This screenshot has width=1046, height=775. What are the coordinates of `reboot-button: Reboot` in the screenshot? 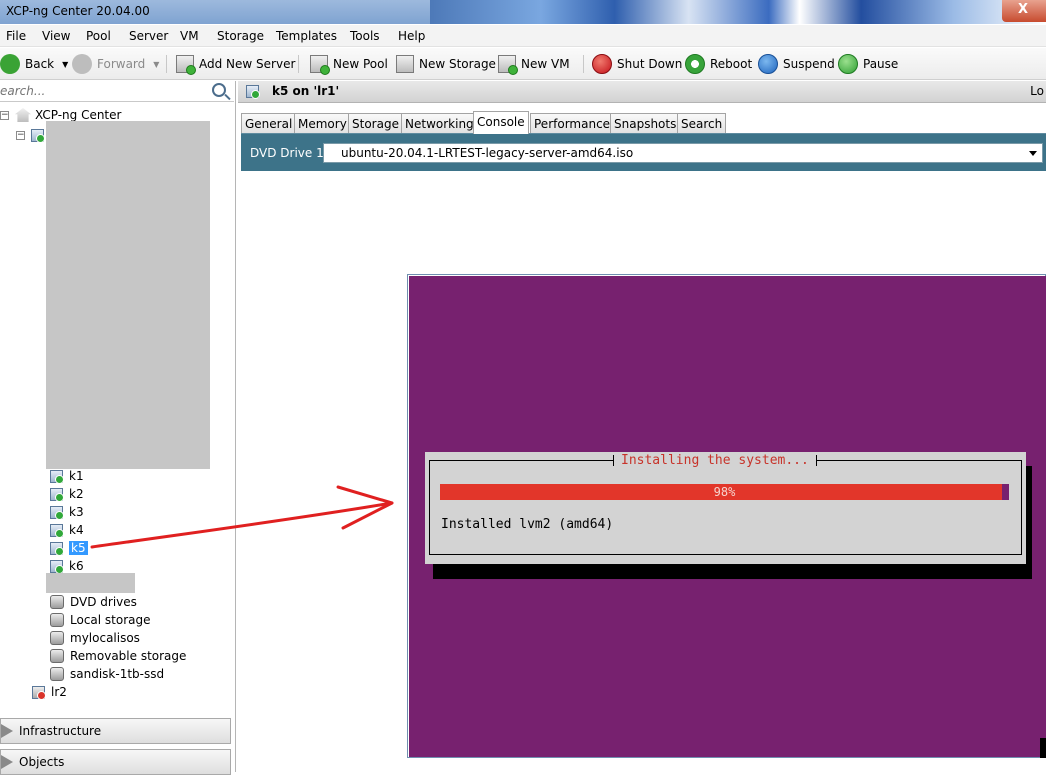 It's located at (718, 64).